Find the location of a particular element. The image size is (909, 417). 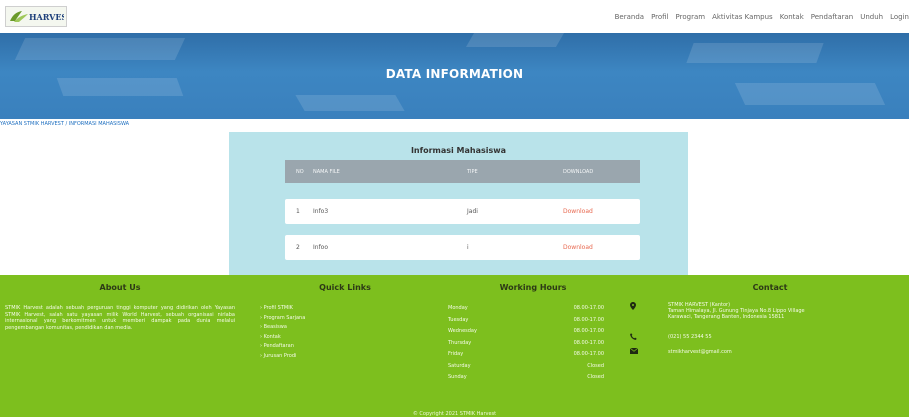

hours-row: Wednesday 08.00-17.00 is located at coordinates (526, 331).